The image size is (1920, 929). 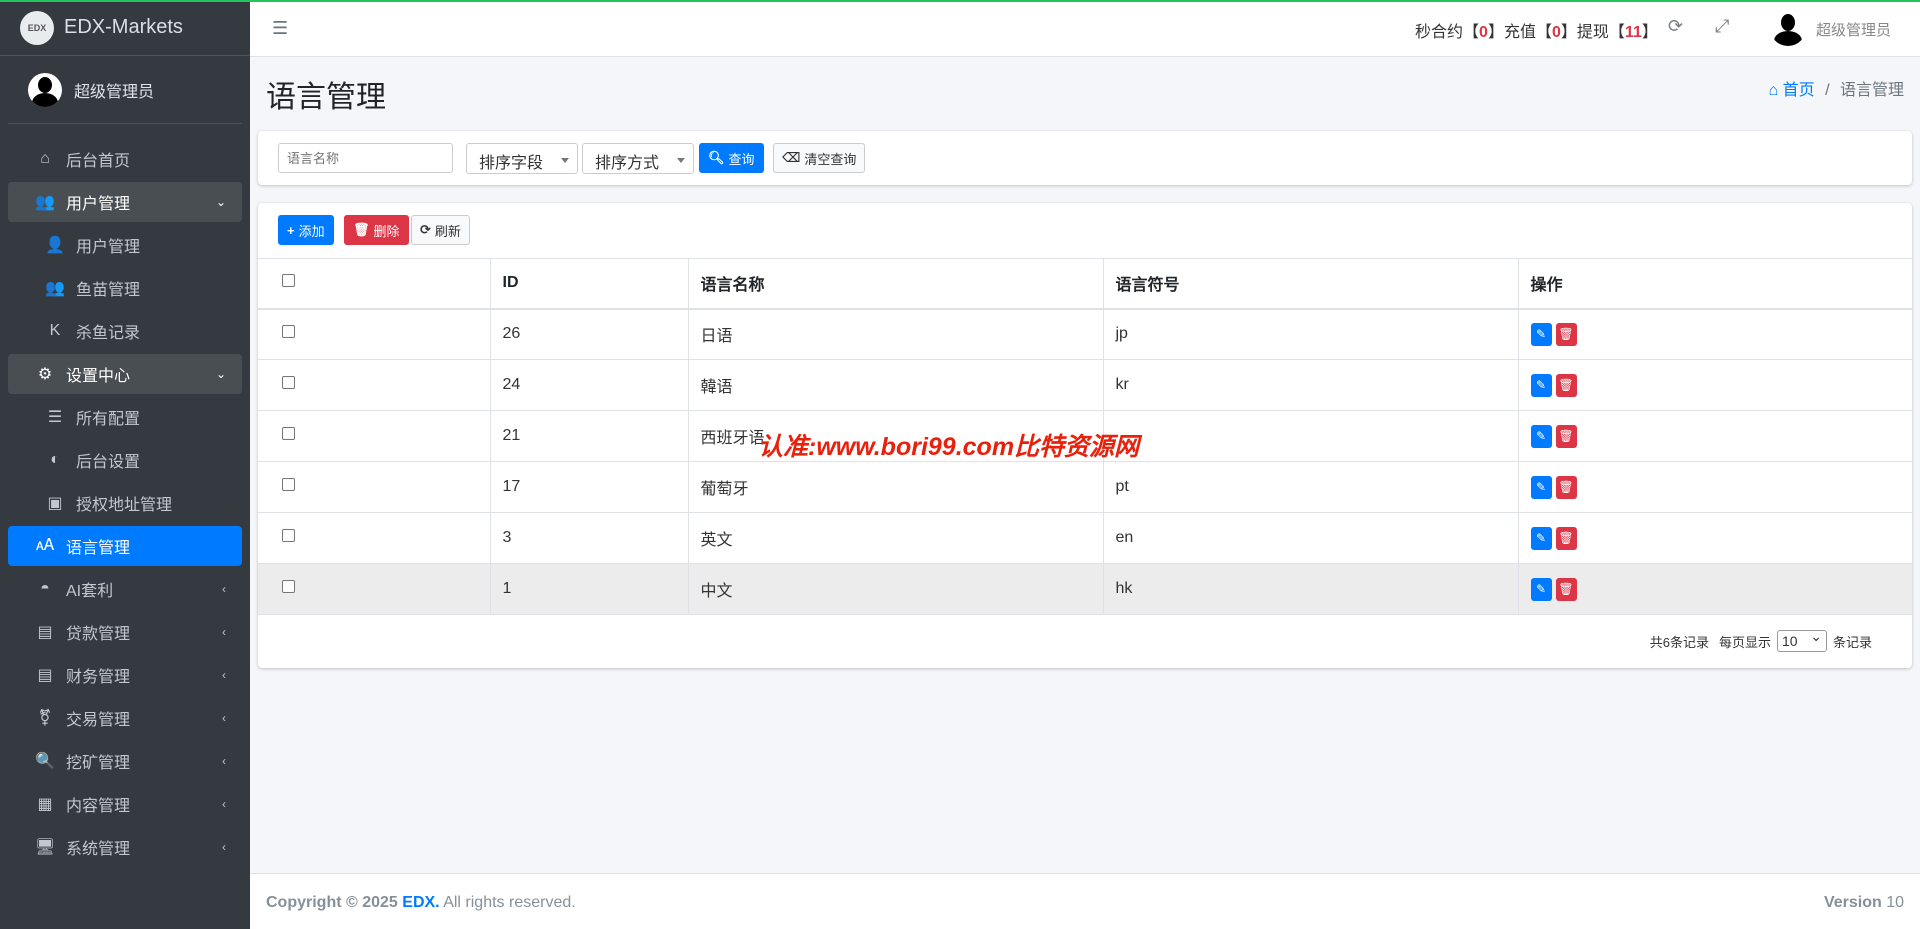 I want to click on header-symbol: 语言符号, so click(x=1310, y=284).